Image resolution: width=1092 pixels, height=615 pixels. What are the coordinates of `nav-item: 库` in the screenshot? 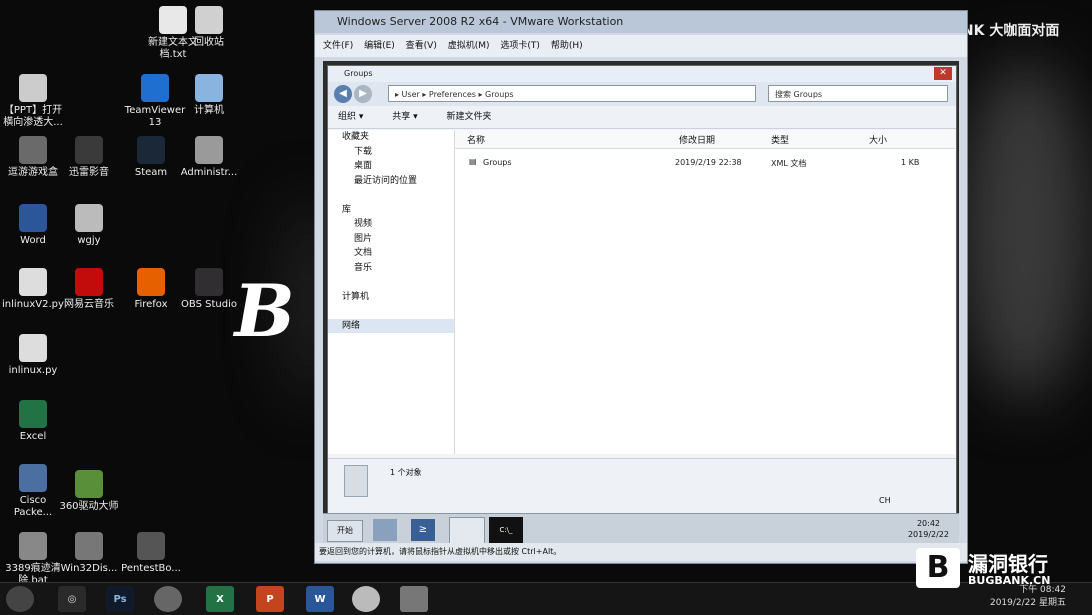 It's located at (391, 210).